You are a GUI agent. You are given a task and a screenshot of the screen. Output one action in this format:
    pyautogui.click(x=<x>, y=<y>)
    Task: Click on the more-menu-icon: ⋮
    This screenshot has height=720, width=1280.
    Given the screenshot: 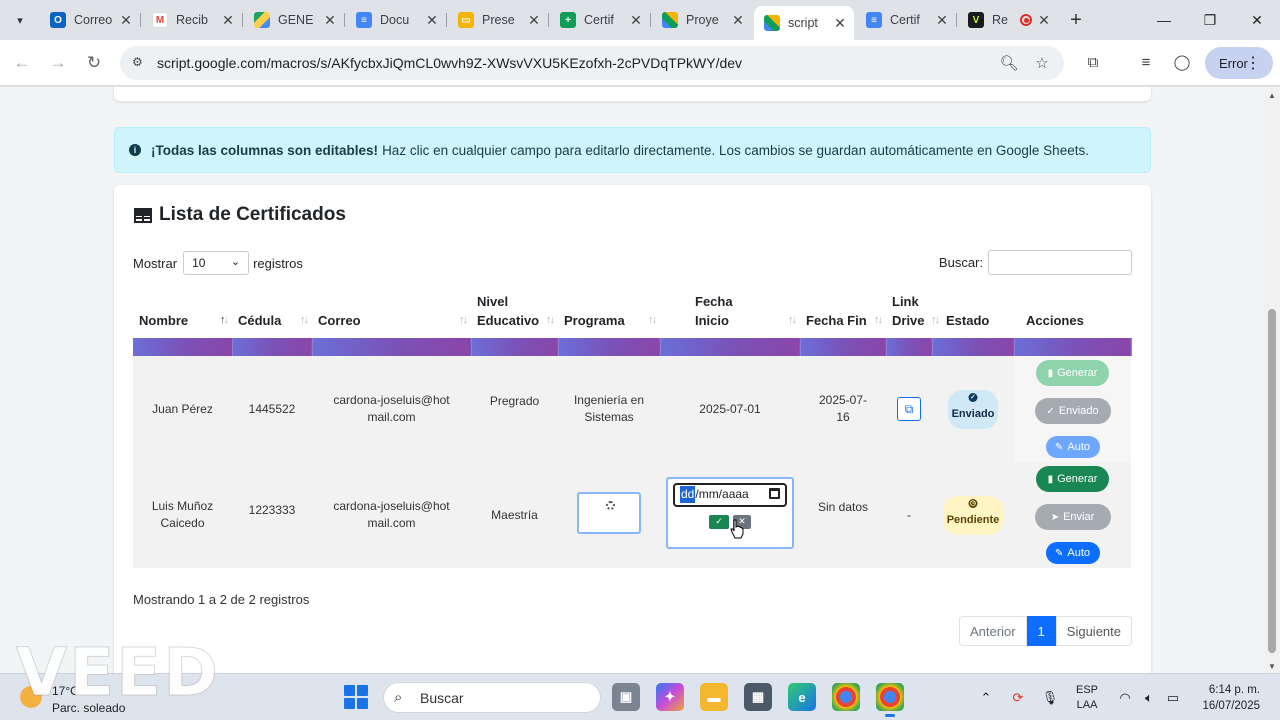 What is the action you would take?
    pyautogui.click(x=1253, y=63)
    